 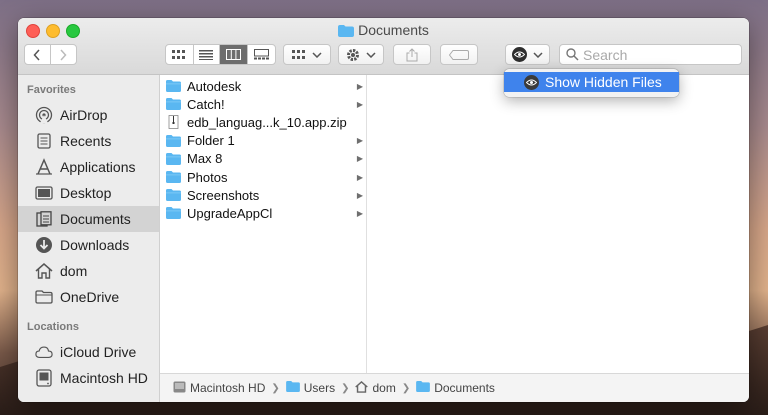 I want to click on sidebar-item-label: dom, so click(x=74, y=271).